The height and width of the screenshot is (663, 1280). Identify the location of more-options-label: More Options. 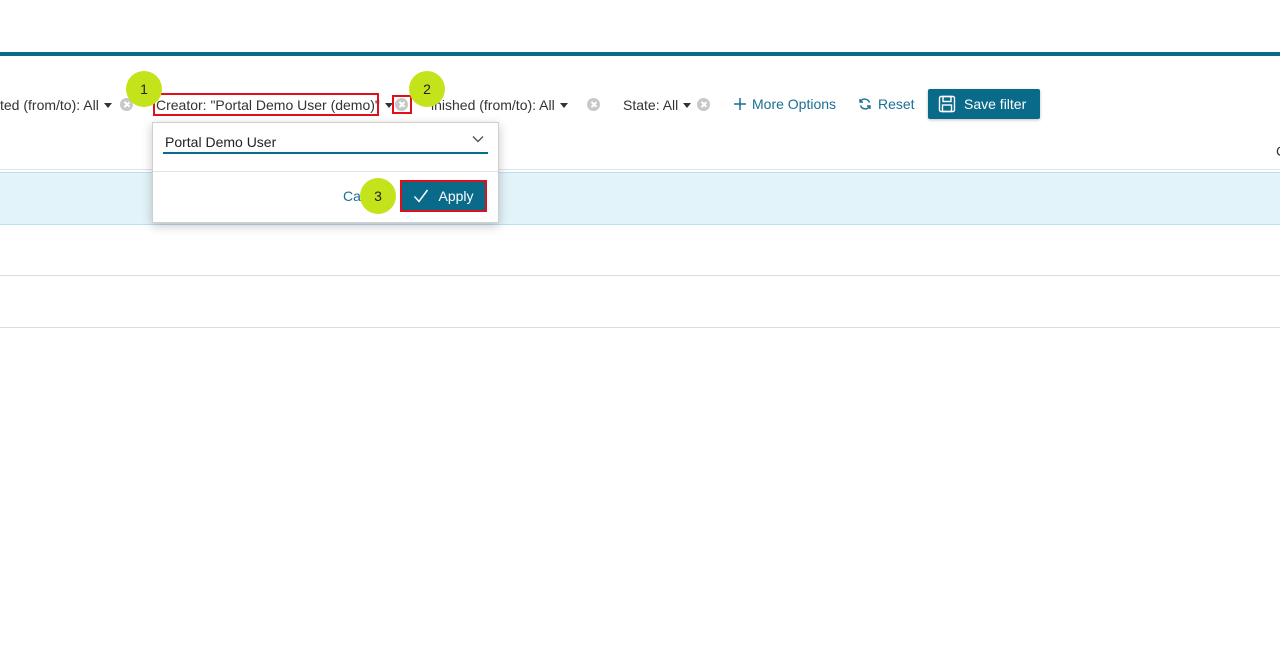
(794, 104).